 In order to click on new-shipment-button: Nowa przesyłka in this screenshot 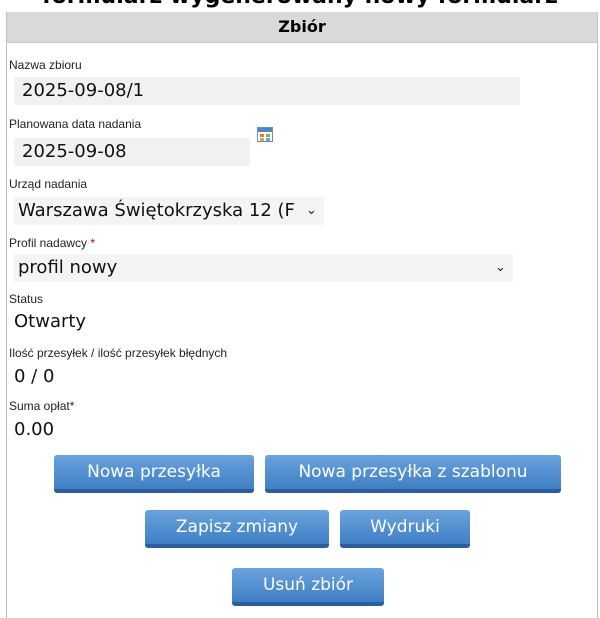, I will do `click(154, 474)`.